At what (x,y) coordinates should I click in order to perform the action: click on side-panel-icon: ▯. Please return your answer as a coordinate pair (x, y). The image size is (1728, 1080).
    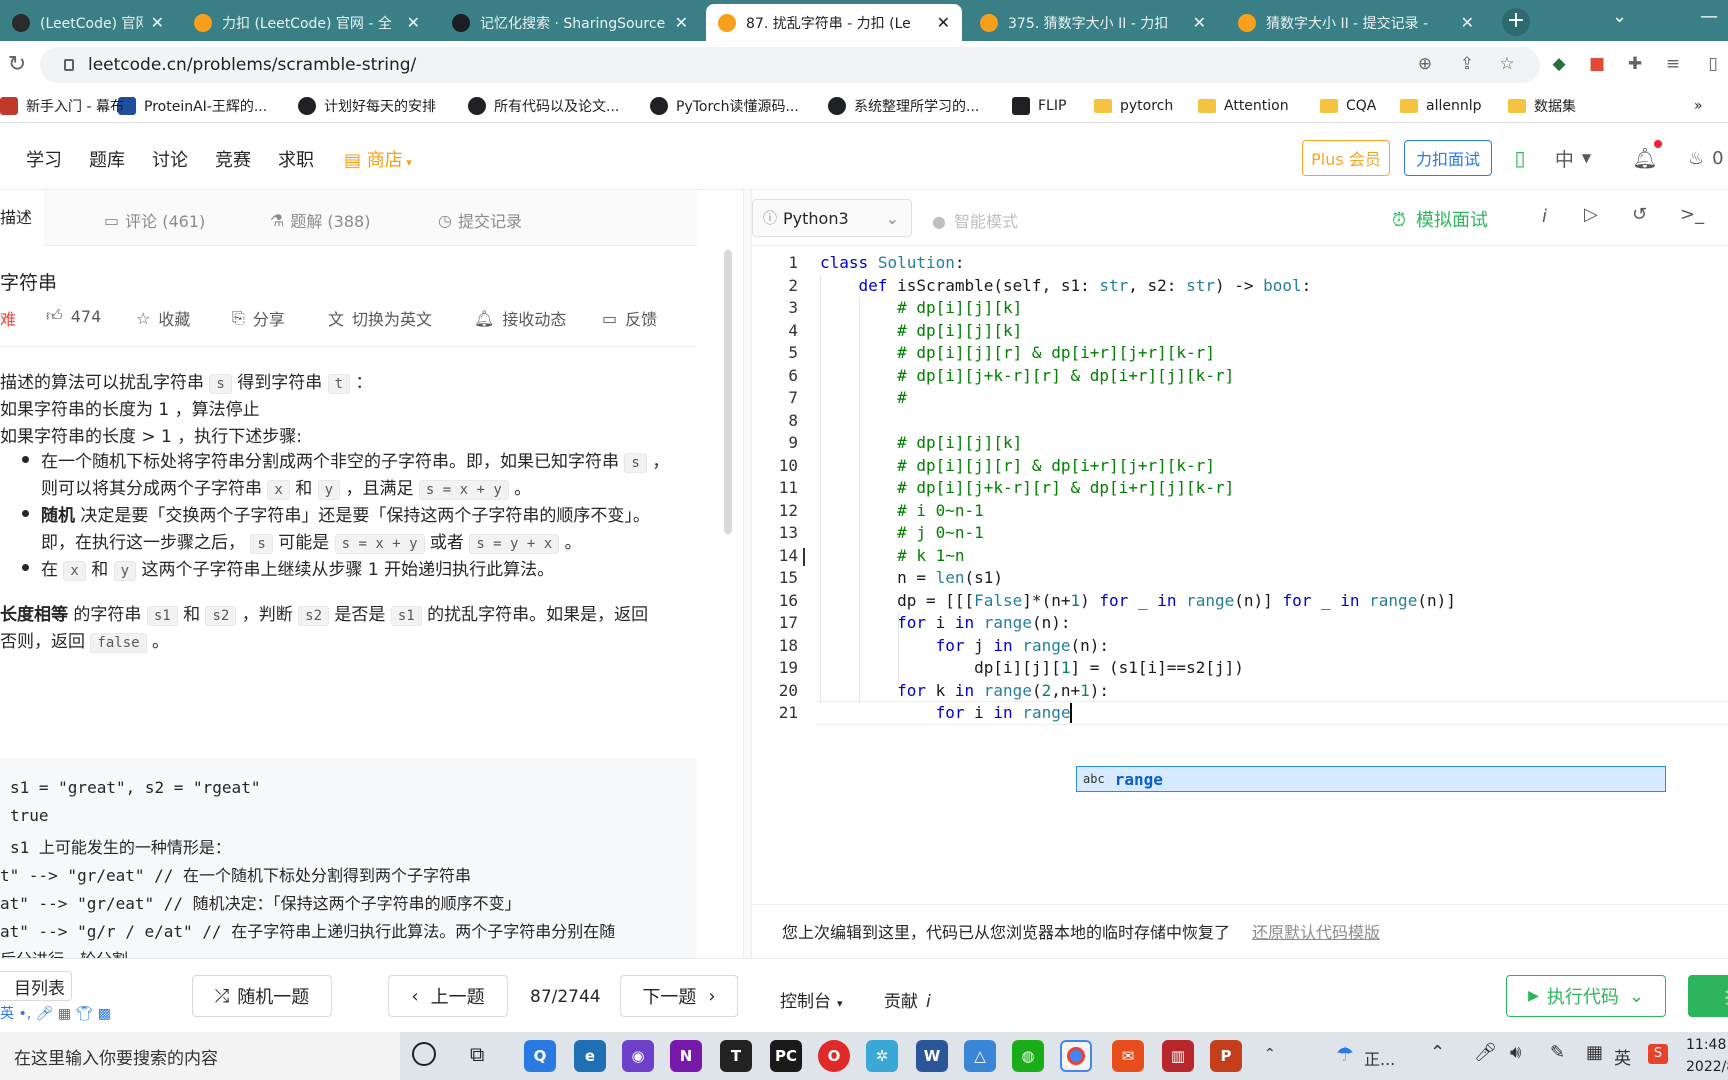
    Looking at the image, I should click on (1713, 64).